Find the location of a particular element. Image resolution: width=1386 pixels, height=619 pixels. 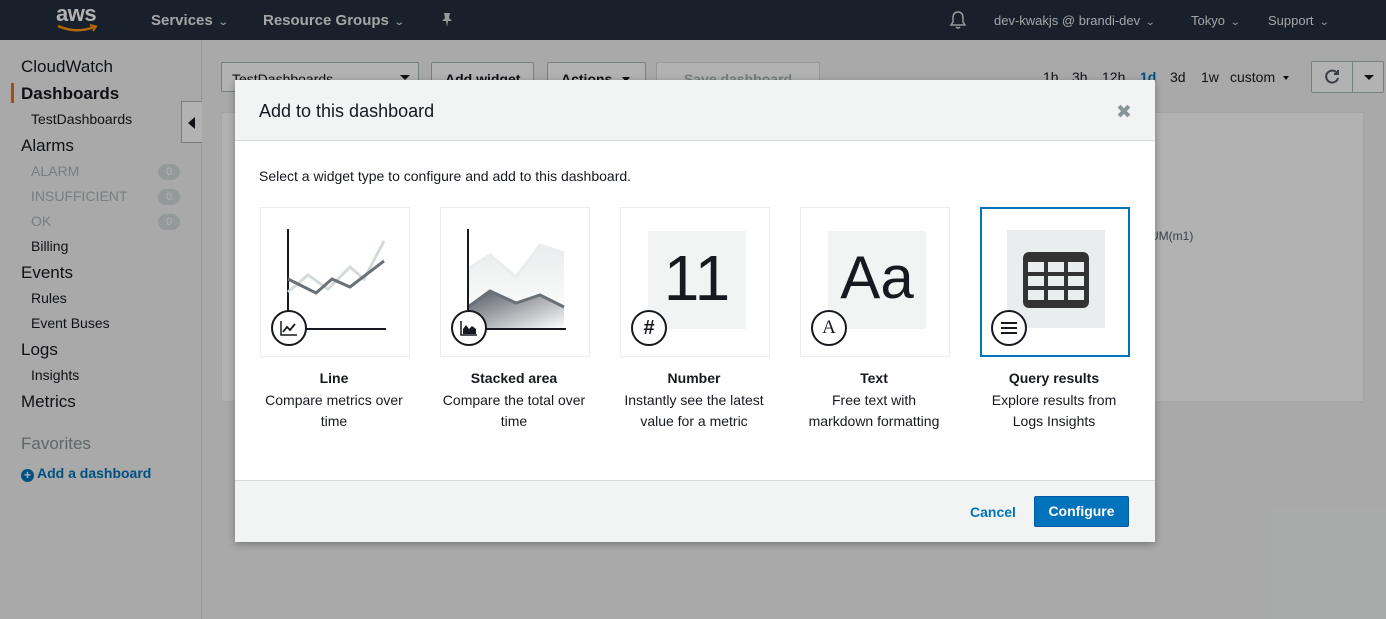

widget-desc-query-results-1: Explore results from is located at coordinates (1054, 400).